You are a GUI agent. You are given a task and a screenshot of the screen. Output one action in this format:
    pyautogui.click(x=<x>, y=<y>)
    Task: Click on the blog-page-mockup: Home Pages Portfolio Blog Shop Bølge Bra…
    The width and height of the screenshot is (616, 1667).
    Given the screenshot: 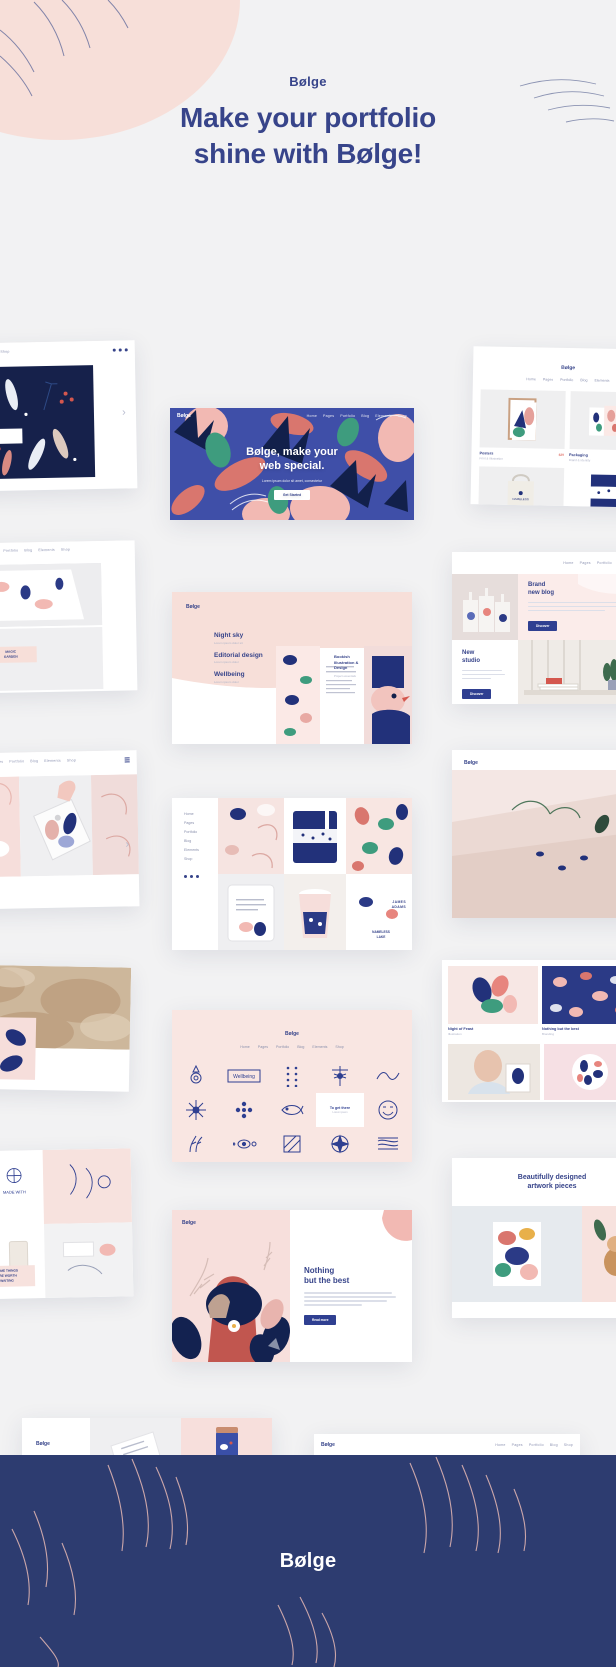 What is the action you would take?
    pyautogui.click(x=534, y=628)
    